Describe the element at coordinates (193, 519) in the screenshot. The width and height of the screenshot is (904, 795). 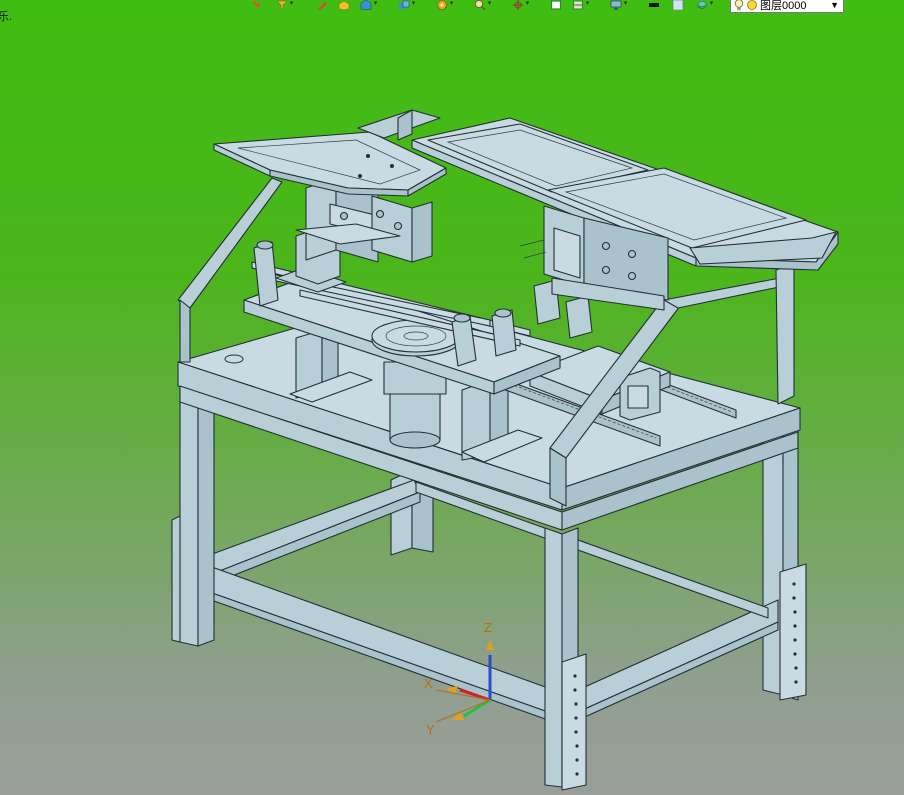
I see `frame-front-left-leg` at that location.